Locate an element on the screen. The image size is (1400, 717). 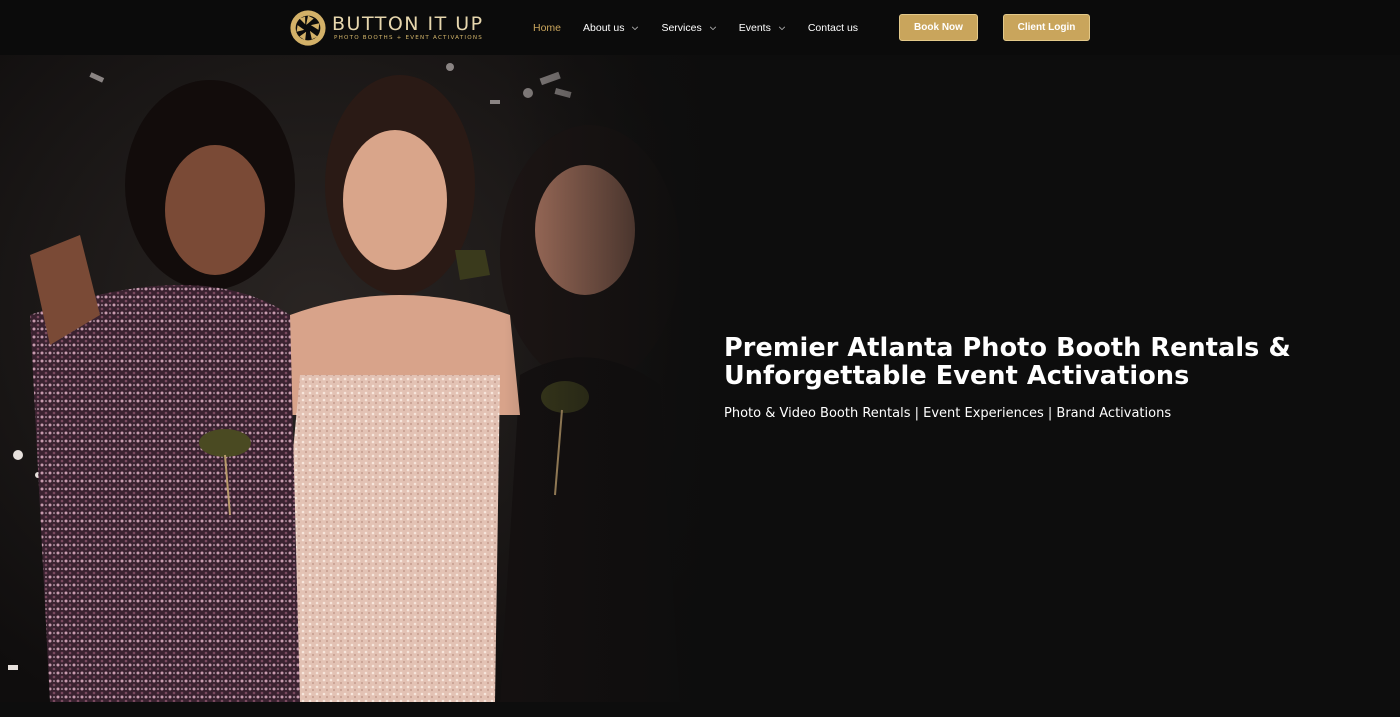
nav-item-home: Home is located at coordinates (547, 28).